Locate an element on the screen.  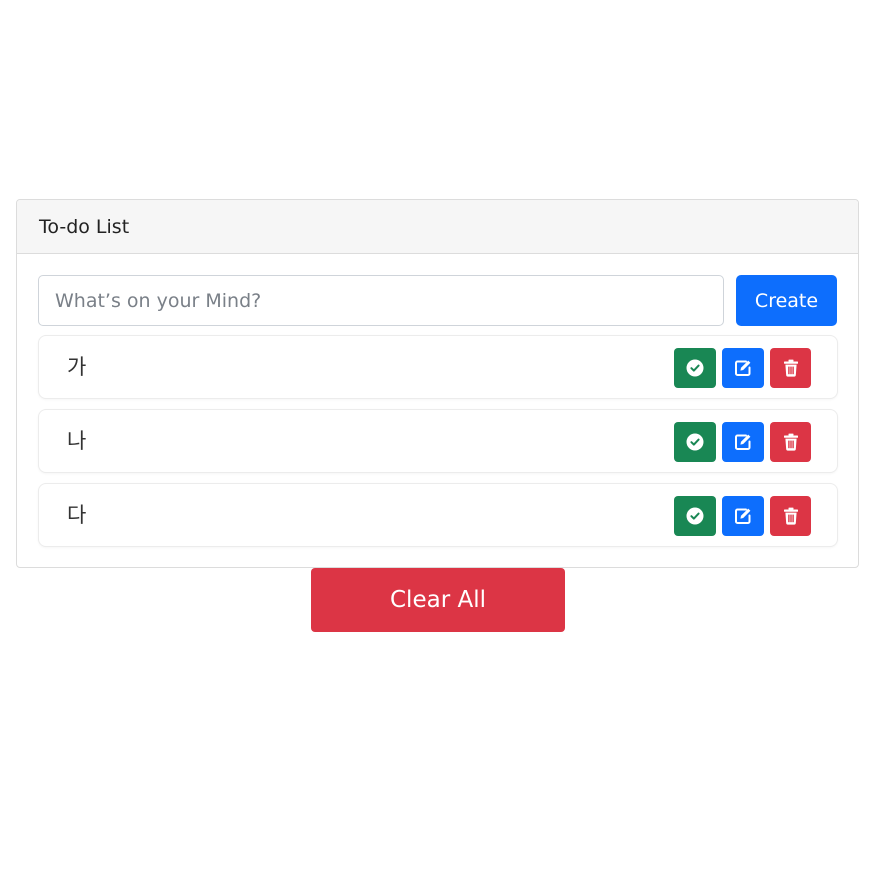
input-row: Create is located at coordinates (437, 300).